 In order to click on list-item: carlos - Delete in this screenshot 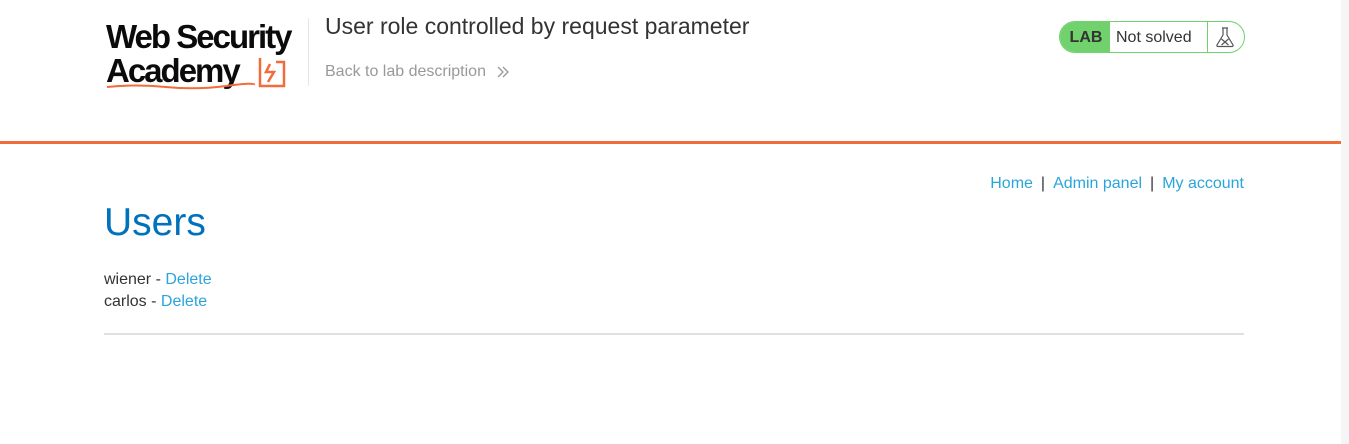, I will do `click(158, 302)`.